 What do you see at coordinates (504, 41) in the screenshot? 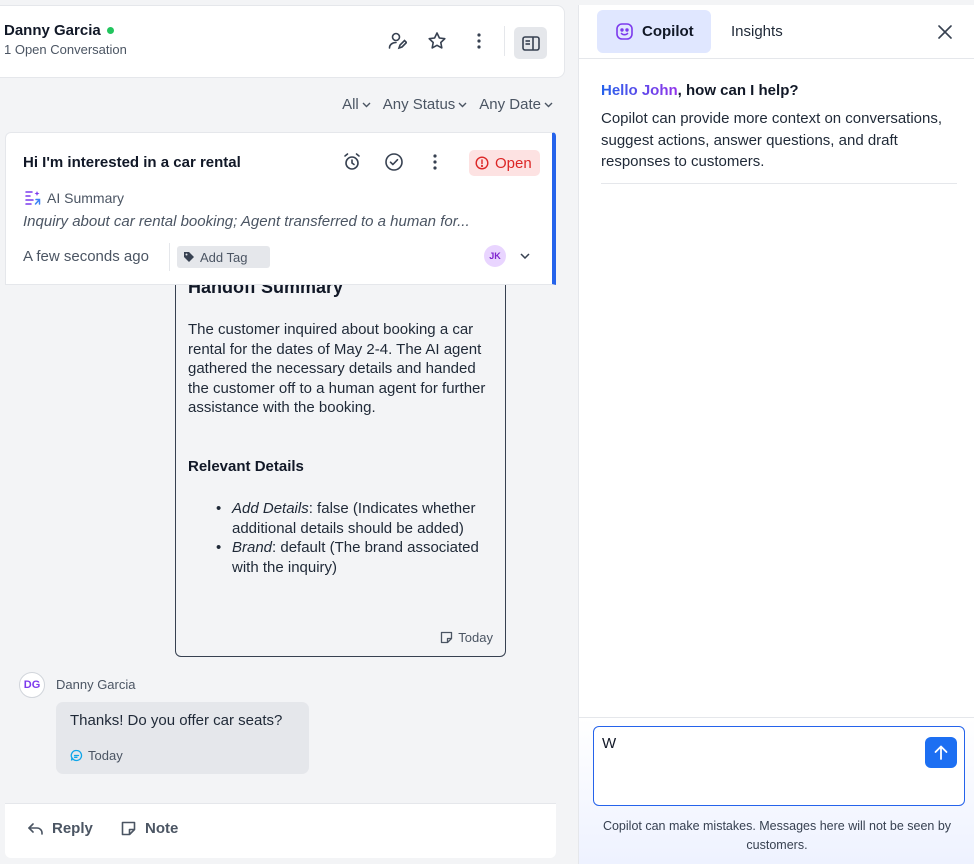
I see `header-divider` at bounding box center [504, 41].